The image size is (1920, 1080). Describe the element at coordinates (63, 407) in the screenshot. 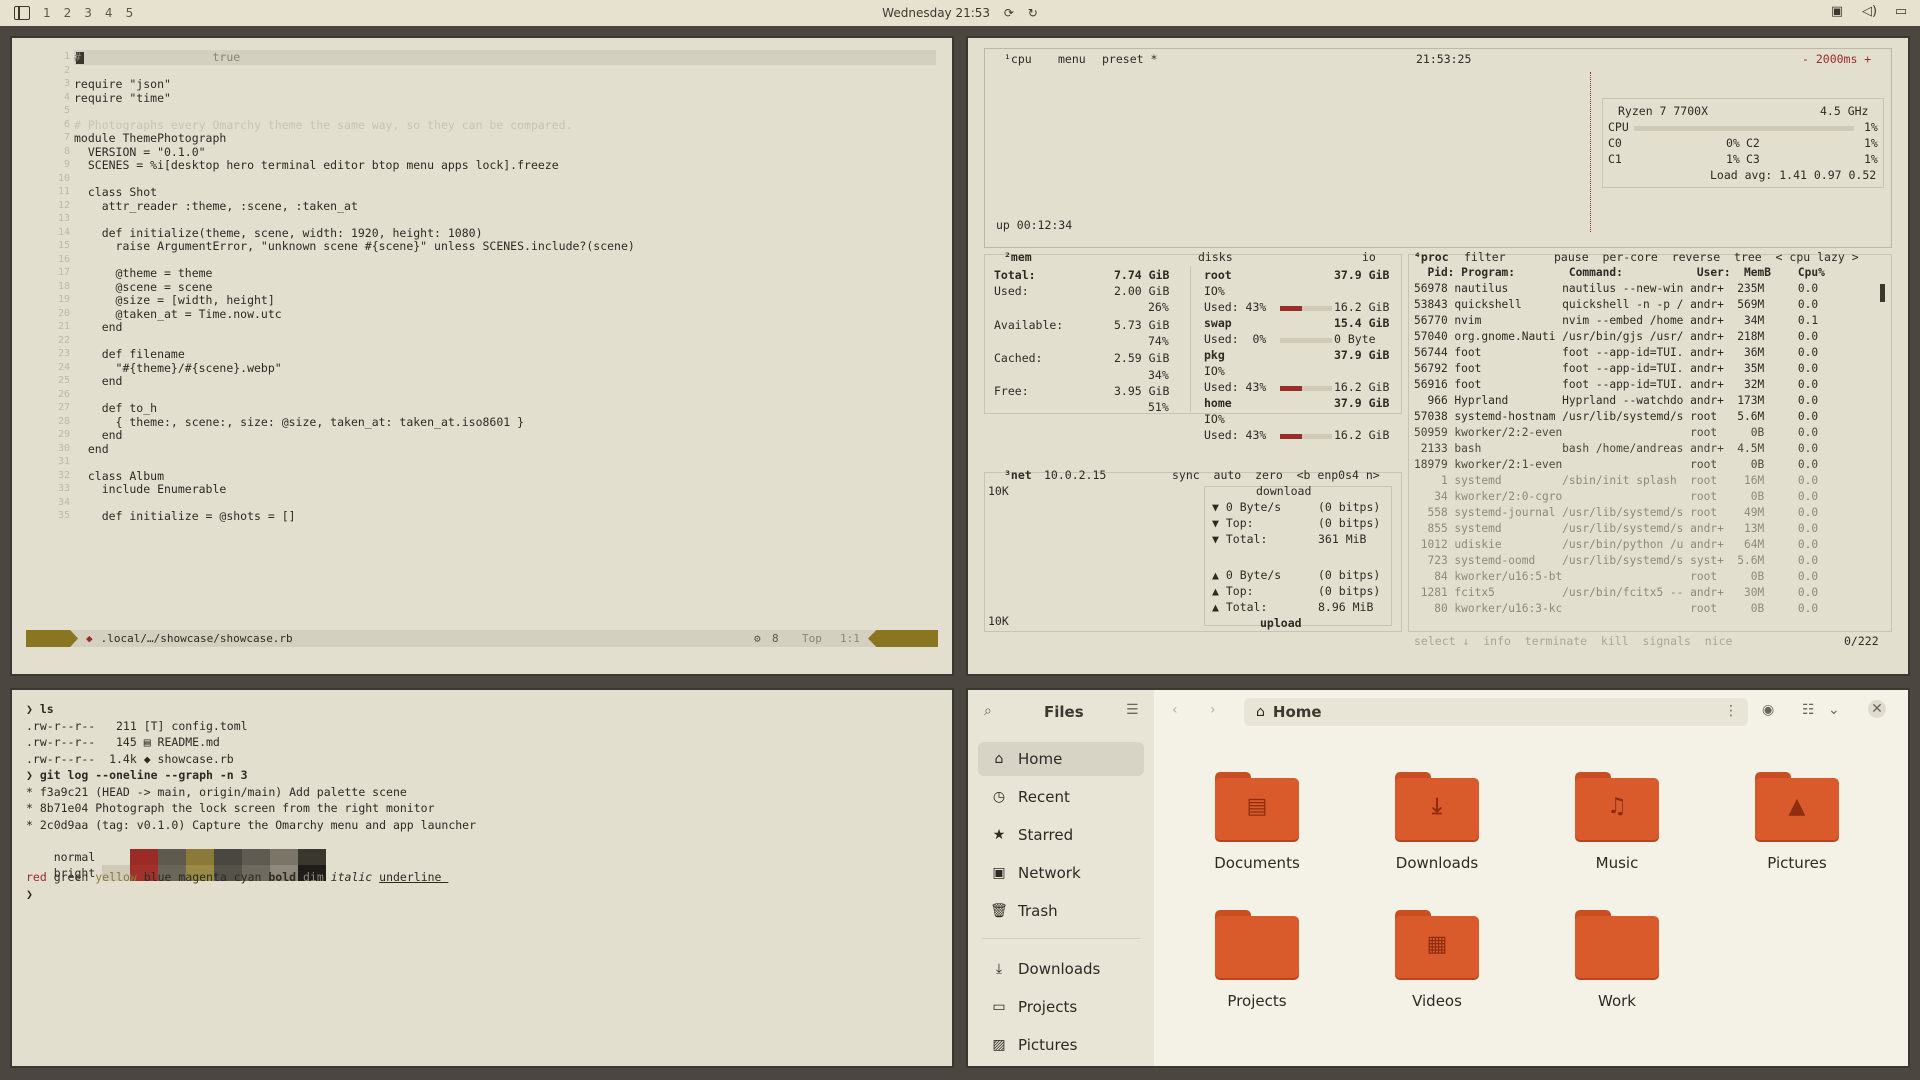

I see `line-number: 27` at that location.